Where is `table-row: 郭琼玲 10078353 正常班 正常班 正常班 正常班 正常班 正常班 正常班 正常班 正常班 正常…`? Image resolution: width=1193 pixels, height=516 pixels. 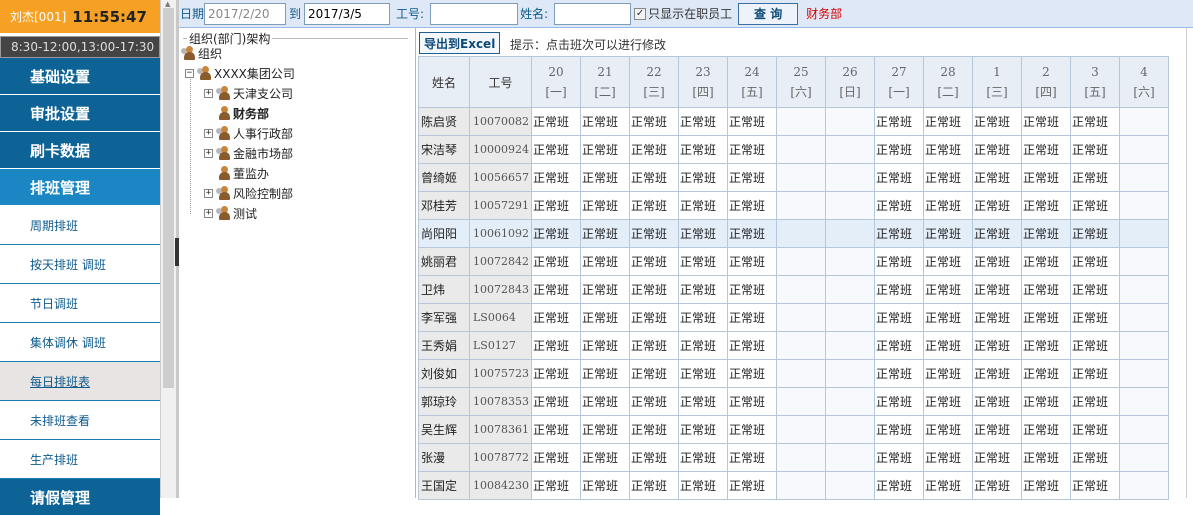
table-row: 郭琼玲 10078353 正常班 正常班 正常班 正常班 正常班 正常班 正常班 正常班 正常班 正常… is located at coordinates (793, 401).